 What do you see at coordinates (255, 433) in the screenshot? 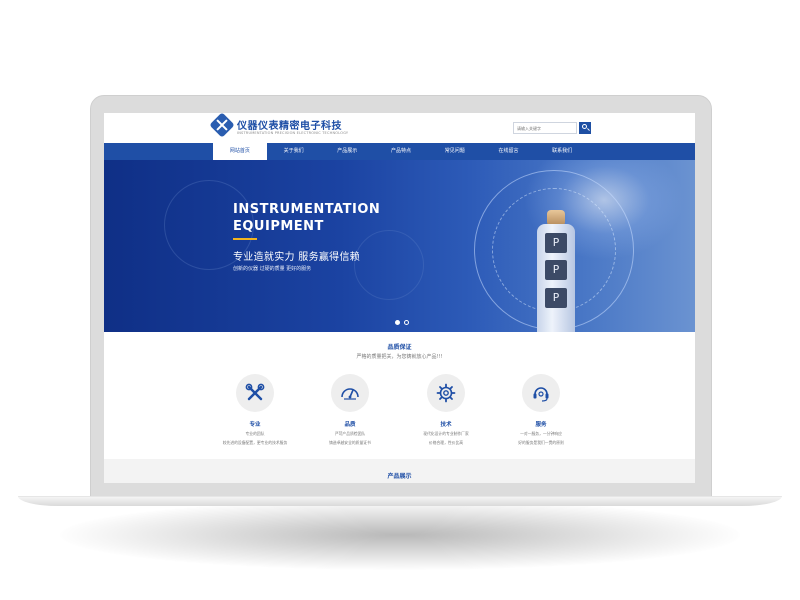
I see `feature-desc: 专业的团队` at bounding box center [255, 433].